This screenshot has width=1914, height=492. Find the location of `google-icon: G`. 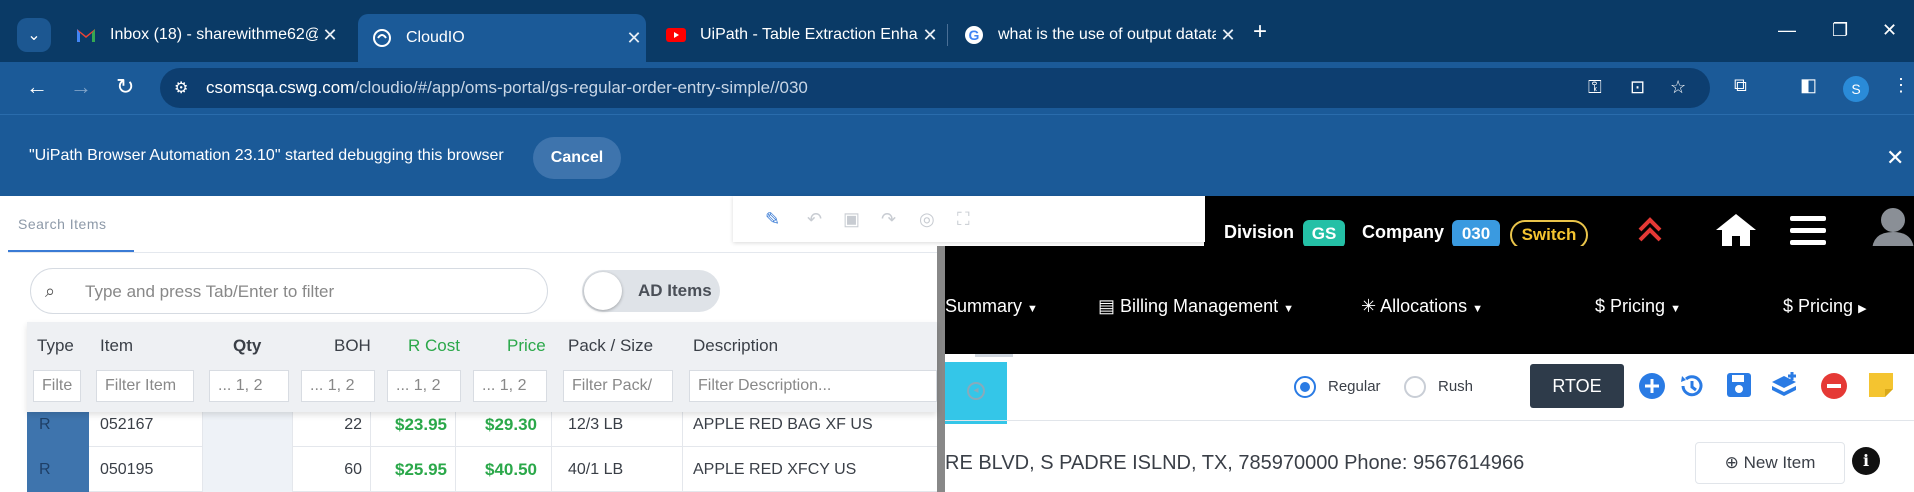

google-icon: G is located at coordinates (974, 35).